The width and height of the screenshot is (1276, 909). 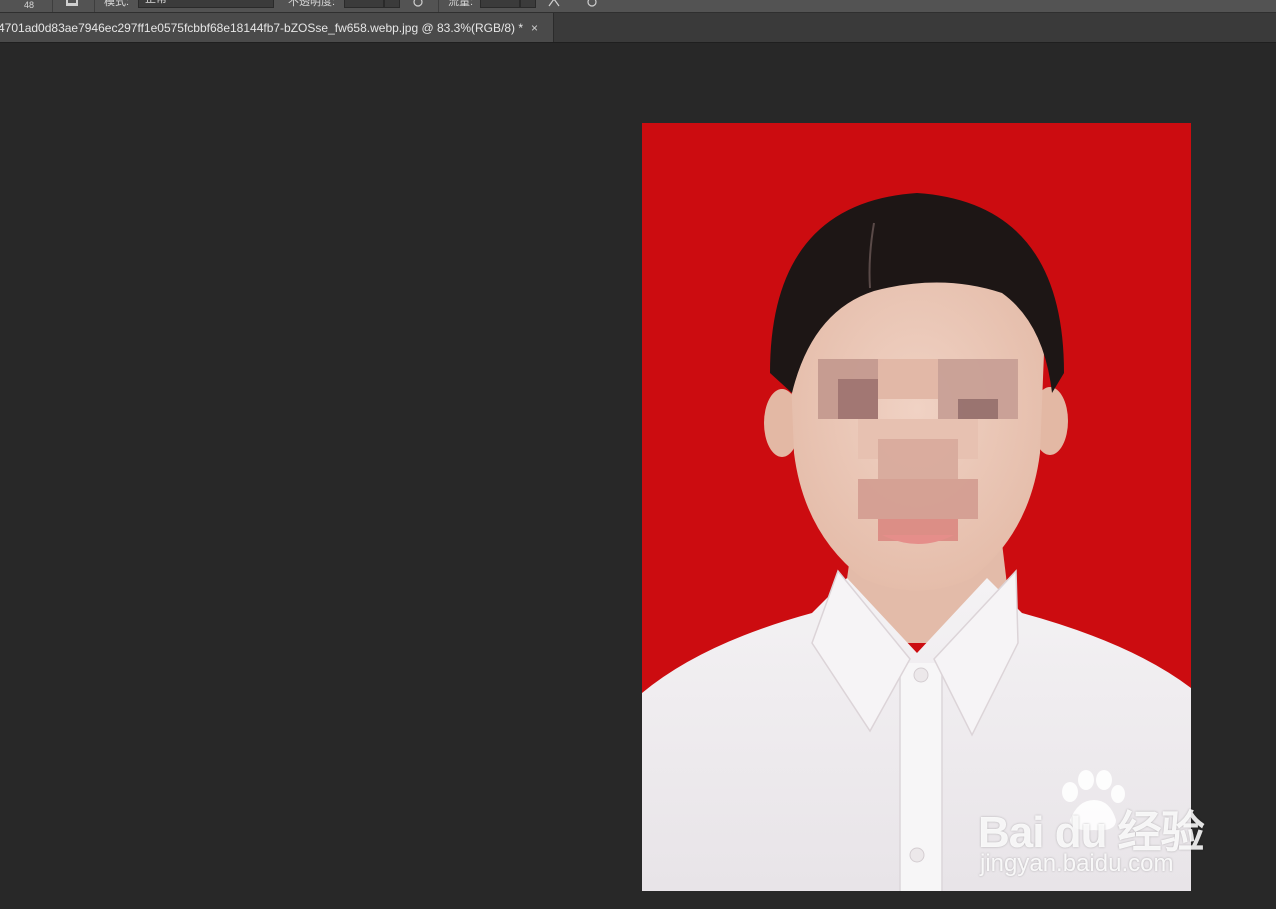 I want to click on pressure-size-icon, so click(x=592, y=4).